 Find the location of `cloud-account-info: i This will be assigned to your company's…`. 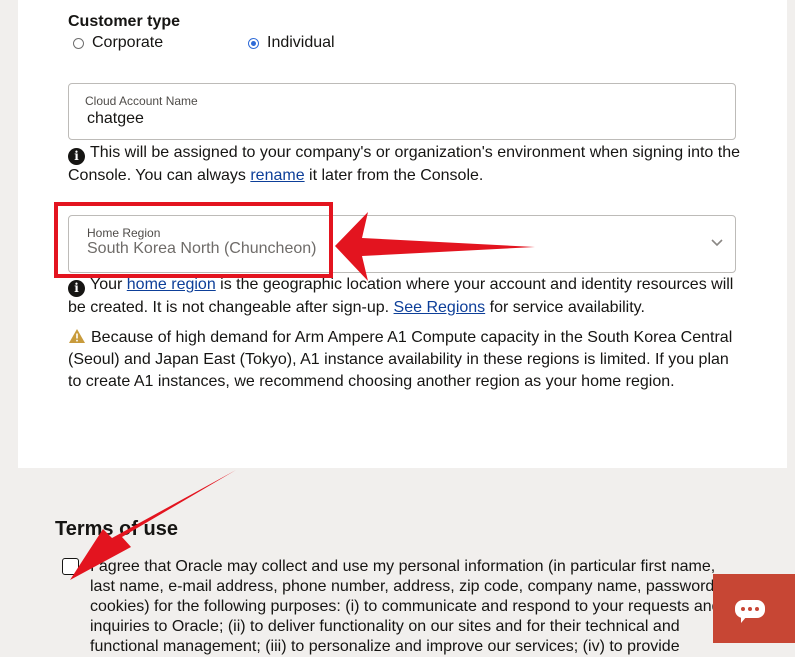

cloud-account-info: i This will be assigned to your company's… is located at coordinates (408, 164).